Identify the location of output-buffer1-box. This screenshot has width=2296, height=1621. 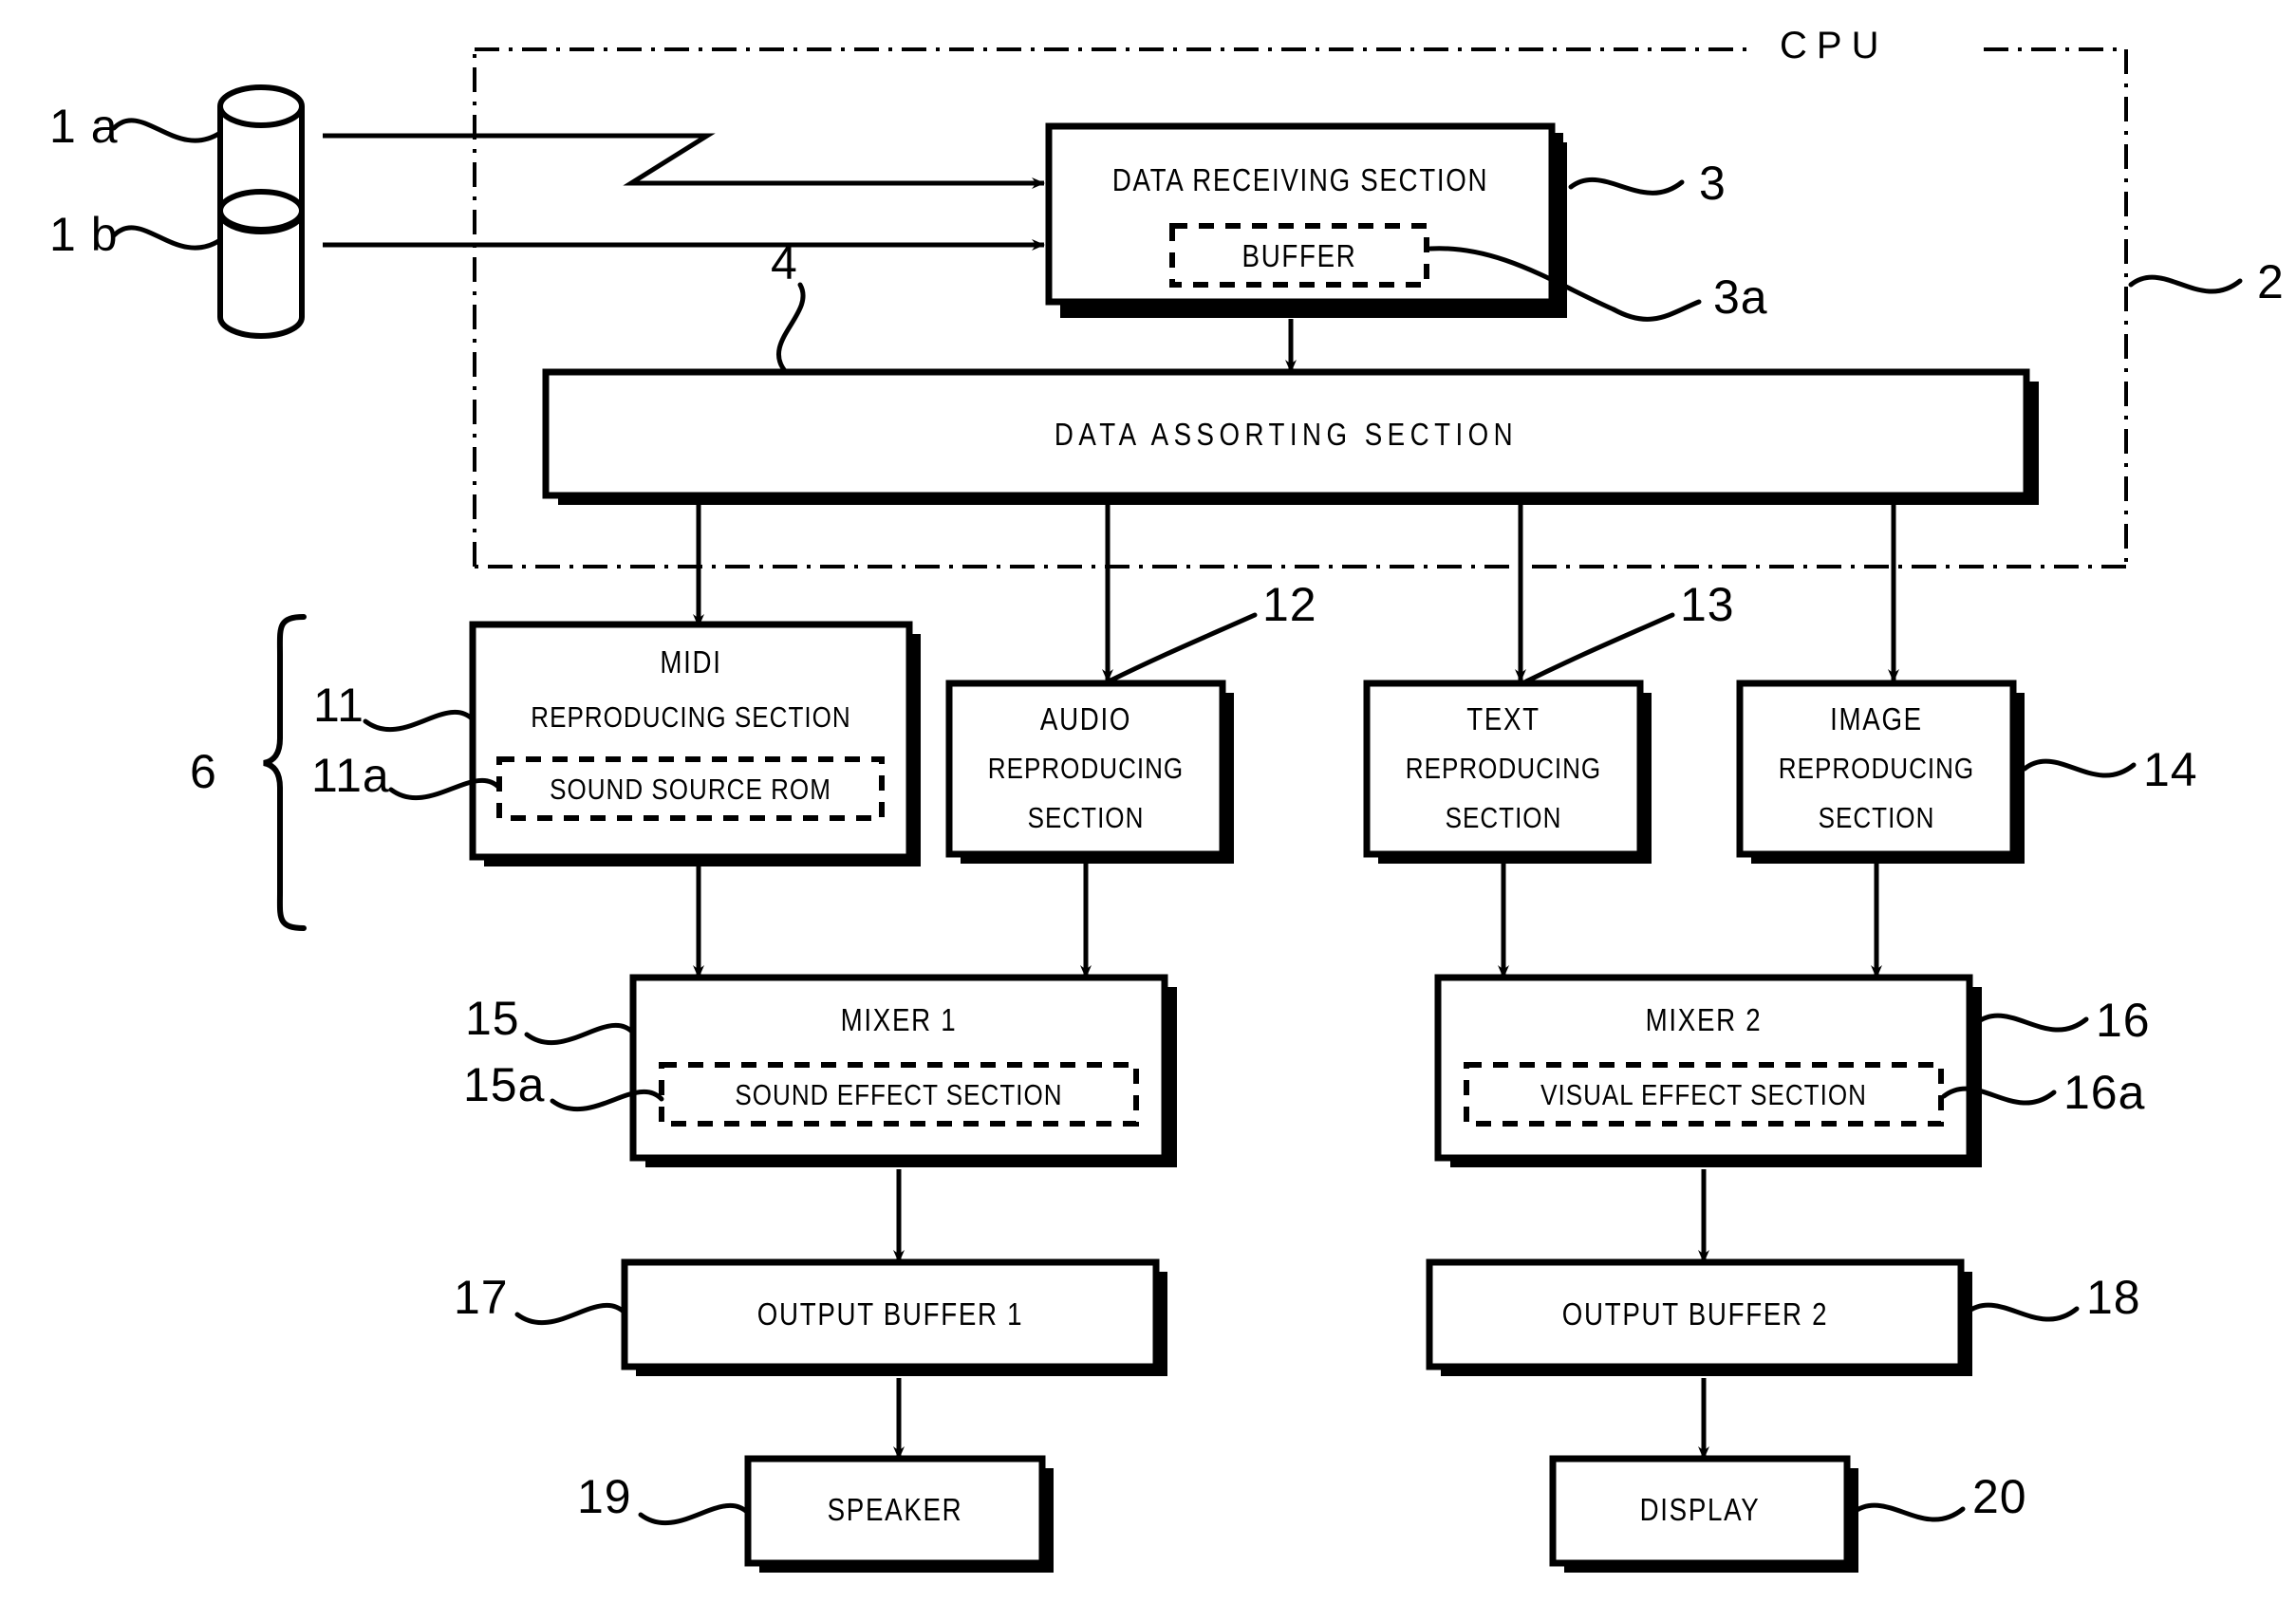
(894, 1317).